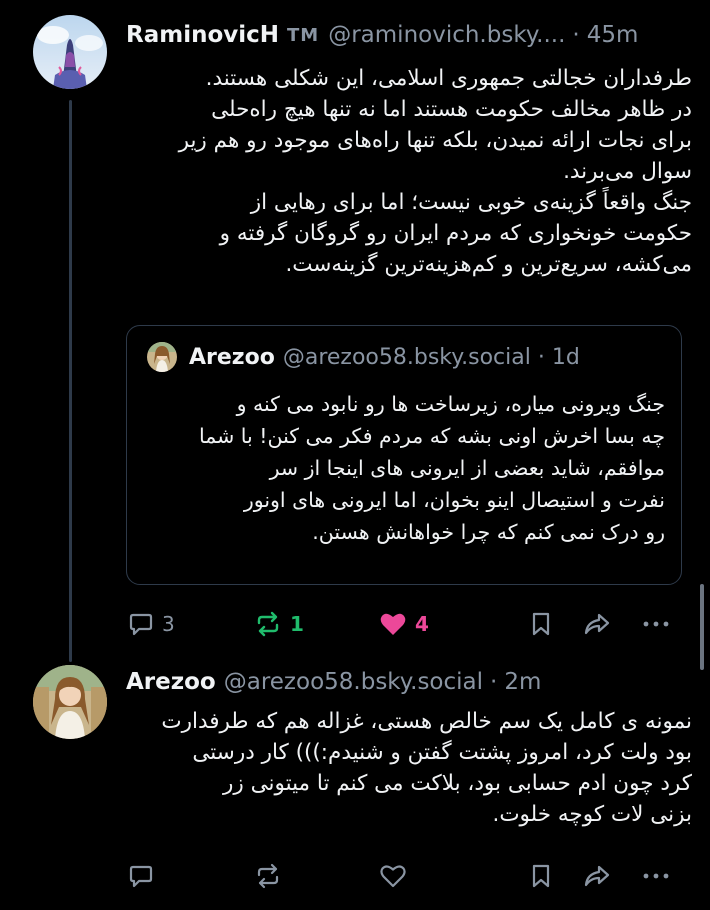 The height and width of the screenshot is (910, 710). Describe the element at coordinates (70, 381) in the screenshot. I see `thread-line` at that location.